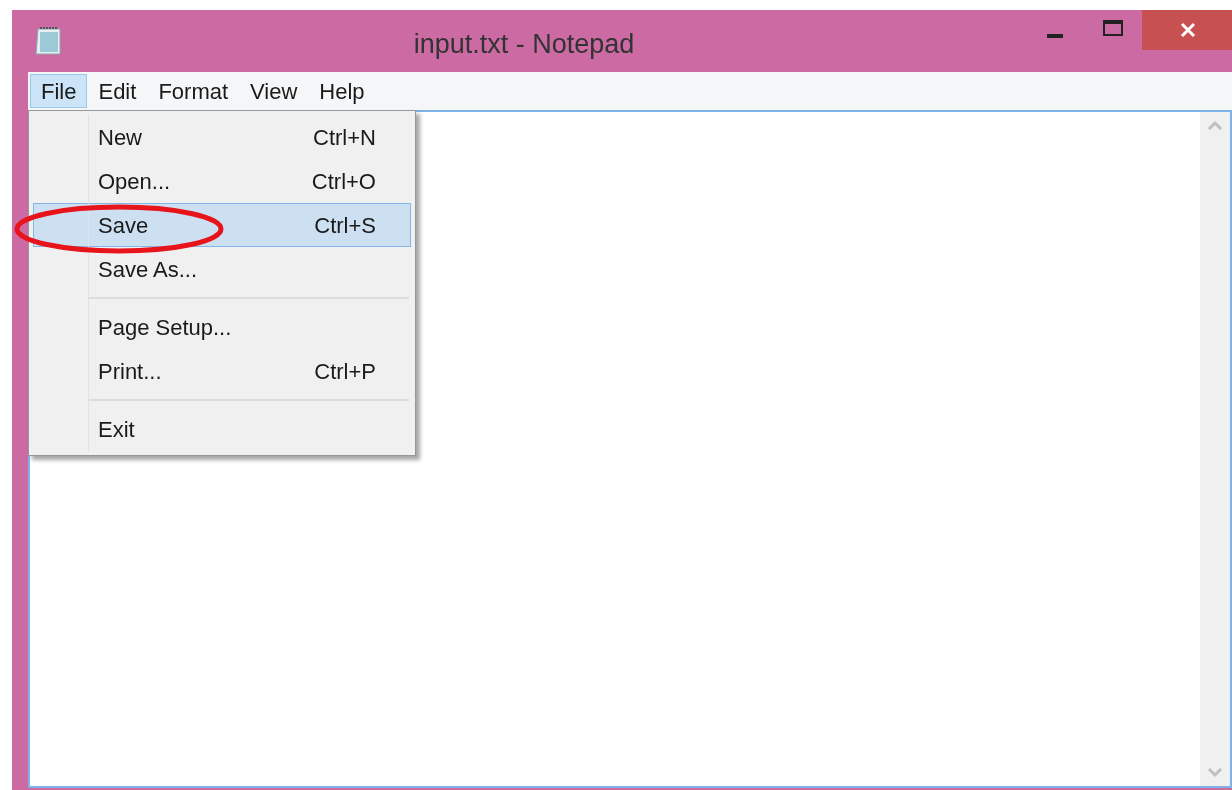  I want to click on menu-bar-item: File, so click(59, 91).